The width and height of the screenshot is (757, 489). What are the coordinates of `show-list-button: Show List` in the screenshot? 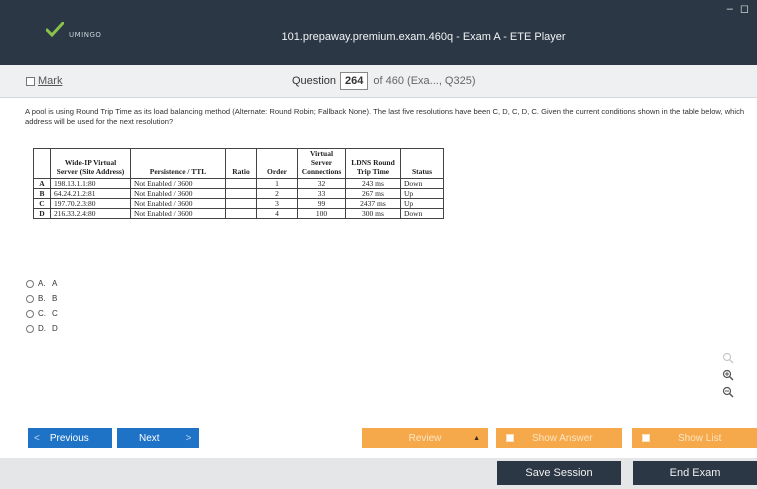 It's located at (694, 438).